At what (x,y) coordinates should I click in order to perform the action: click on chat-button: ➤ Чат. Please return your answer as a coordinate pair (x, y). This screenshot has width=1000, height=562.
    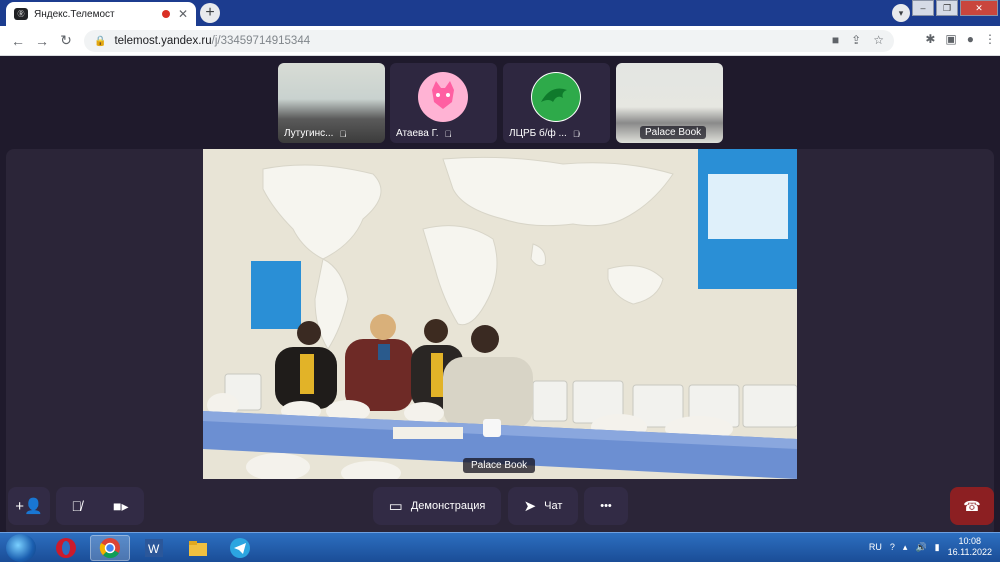
    Looking at the image, I should click on (543, 506).